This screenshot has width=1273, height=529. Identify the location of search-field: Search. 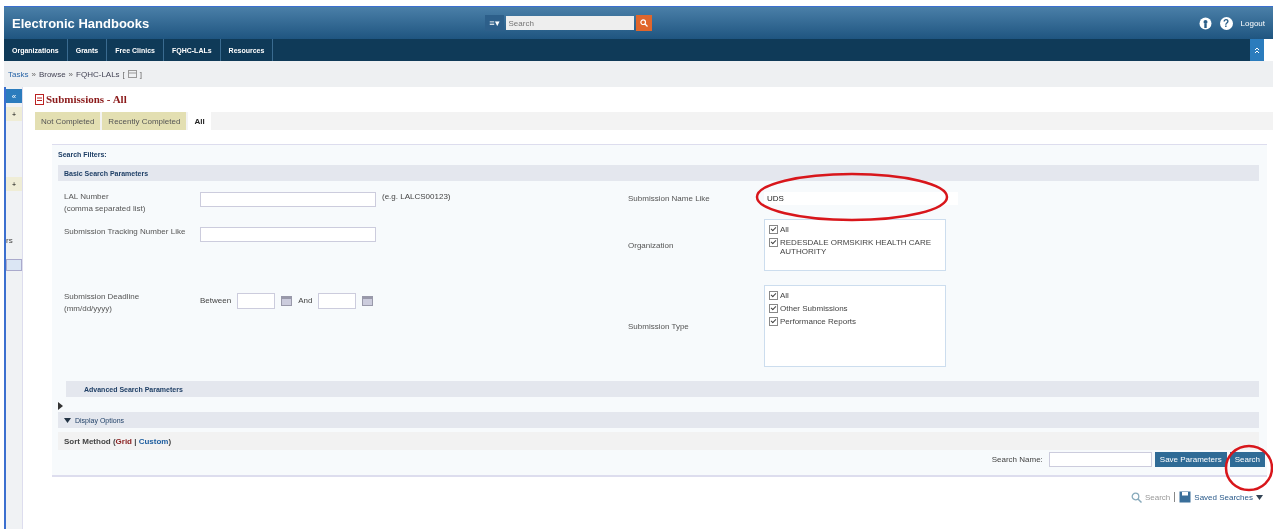
(569, 23).